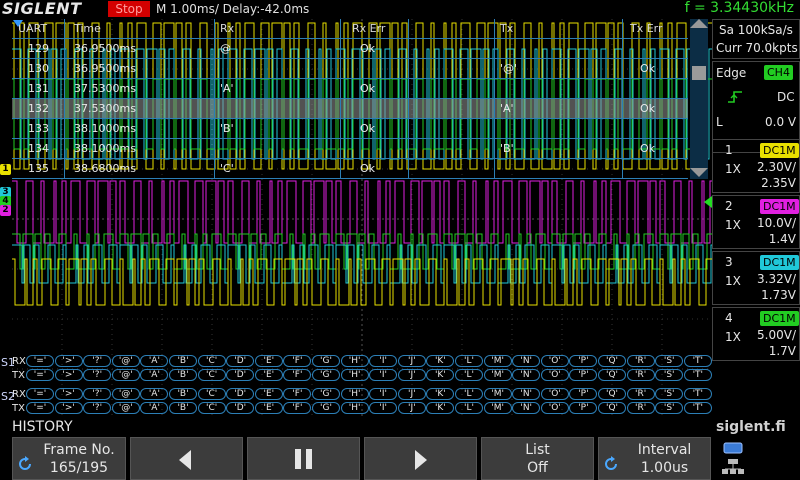  What do you see at coordinates (537, 458) in the screenshot?
I see `list-button: List Off` at bounding box center [537, 458].